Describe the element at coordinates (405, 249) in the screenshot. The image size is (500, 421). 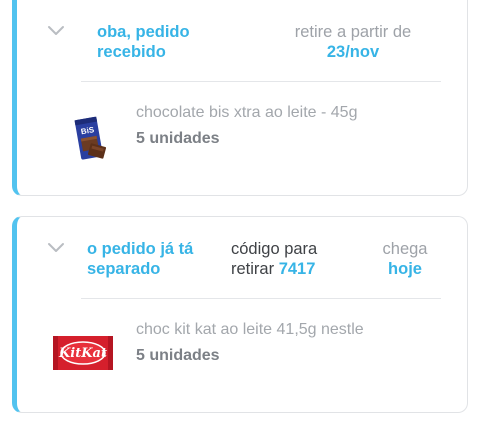
I see `arrival-label: chega` at that location.